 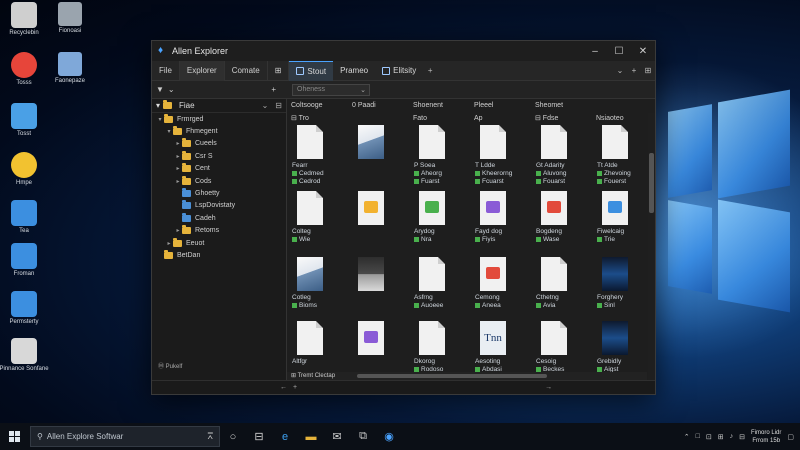 I want to click on mail-icon: ✉, so click(x=337, y=436).